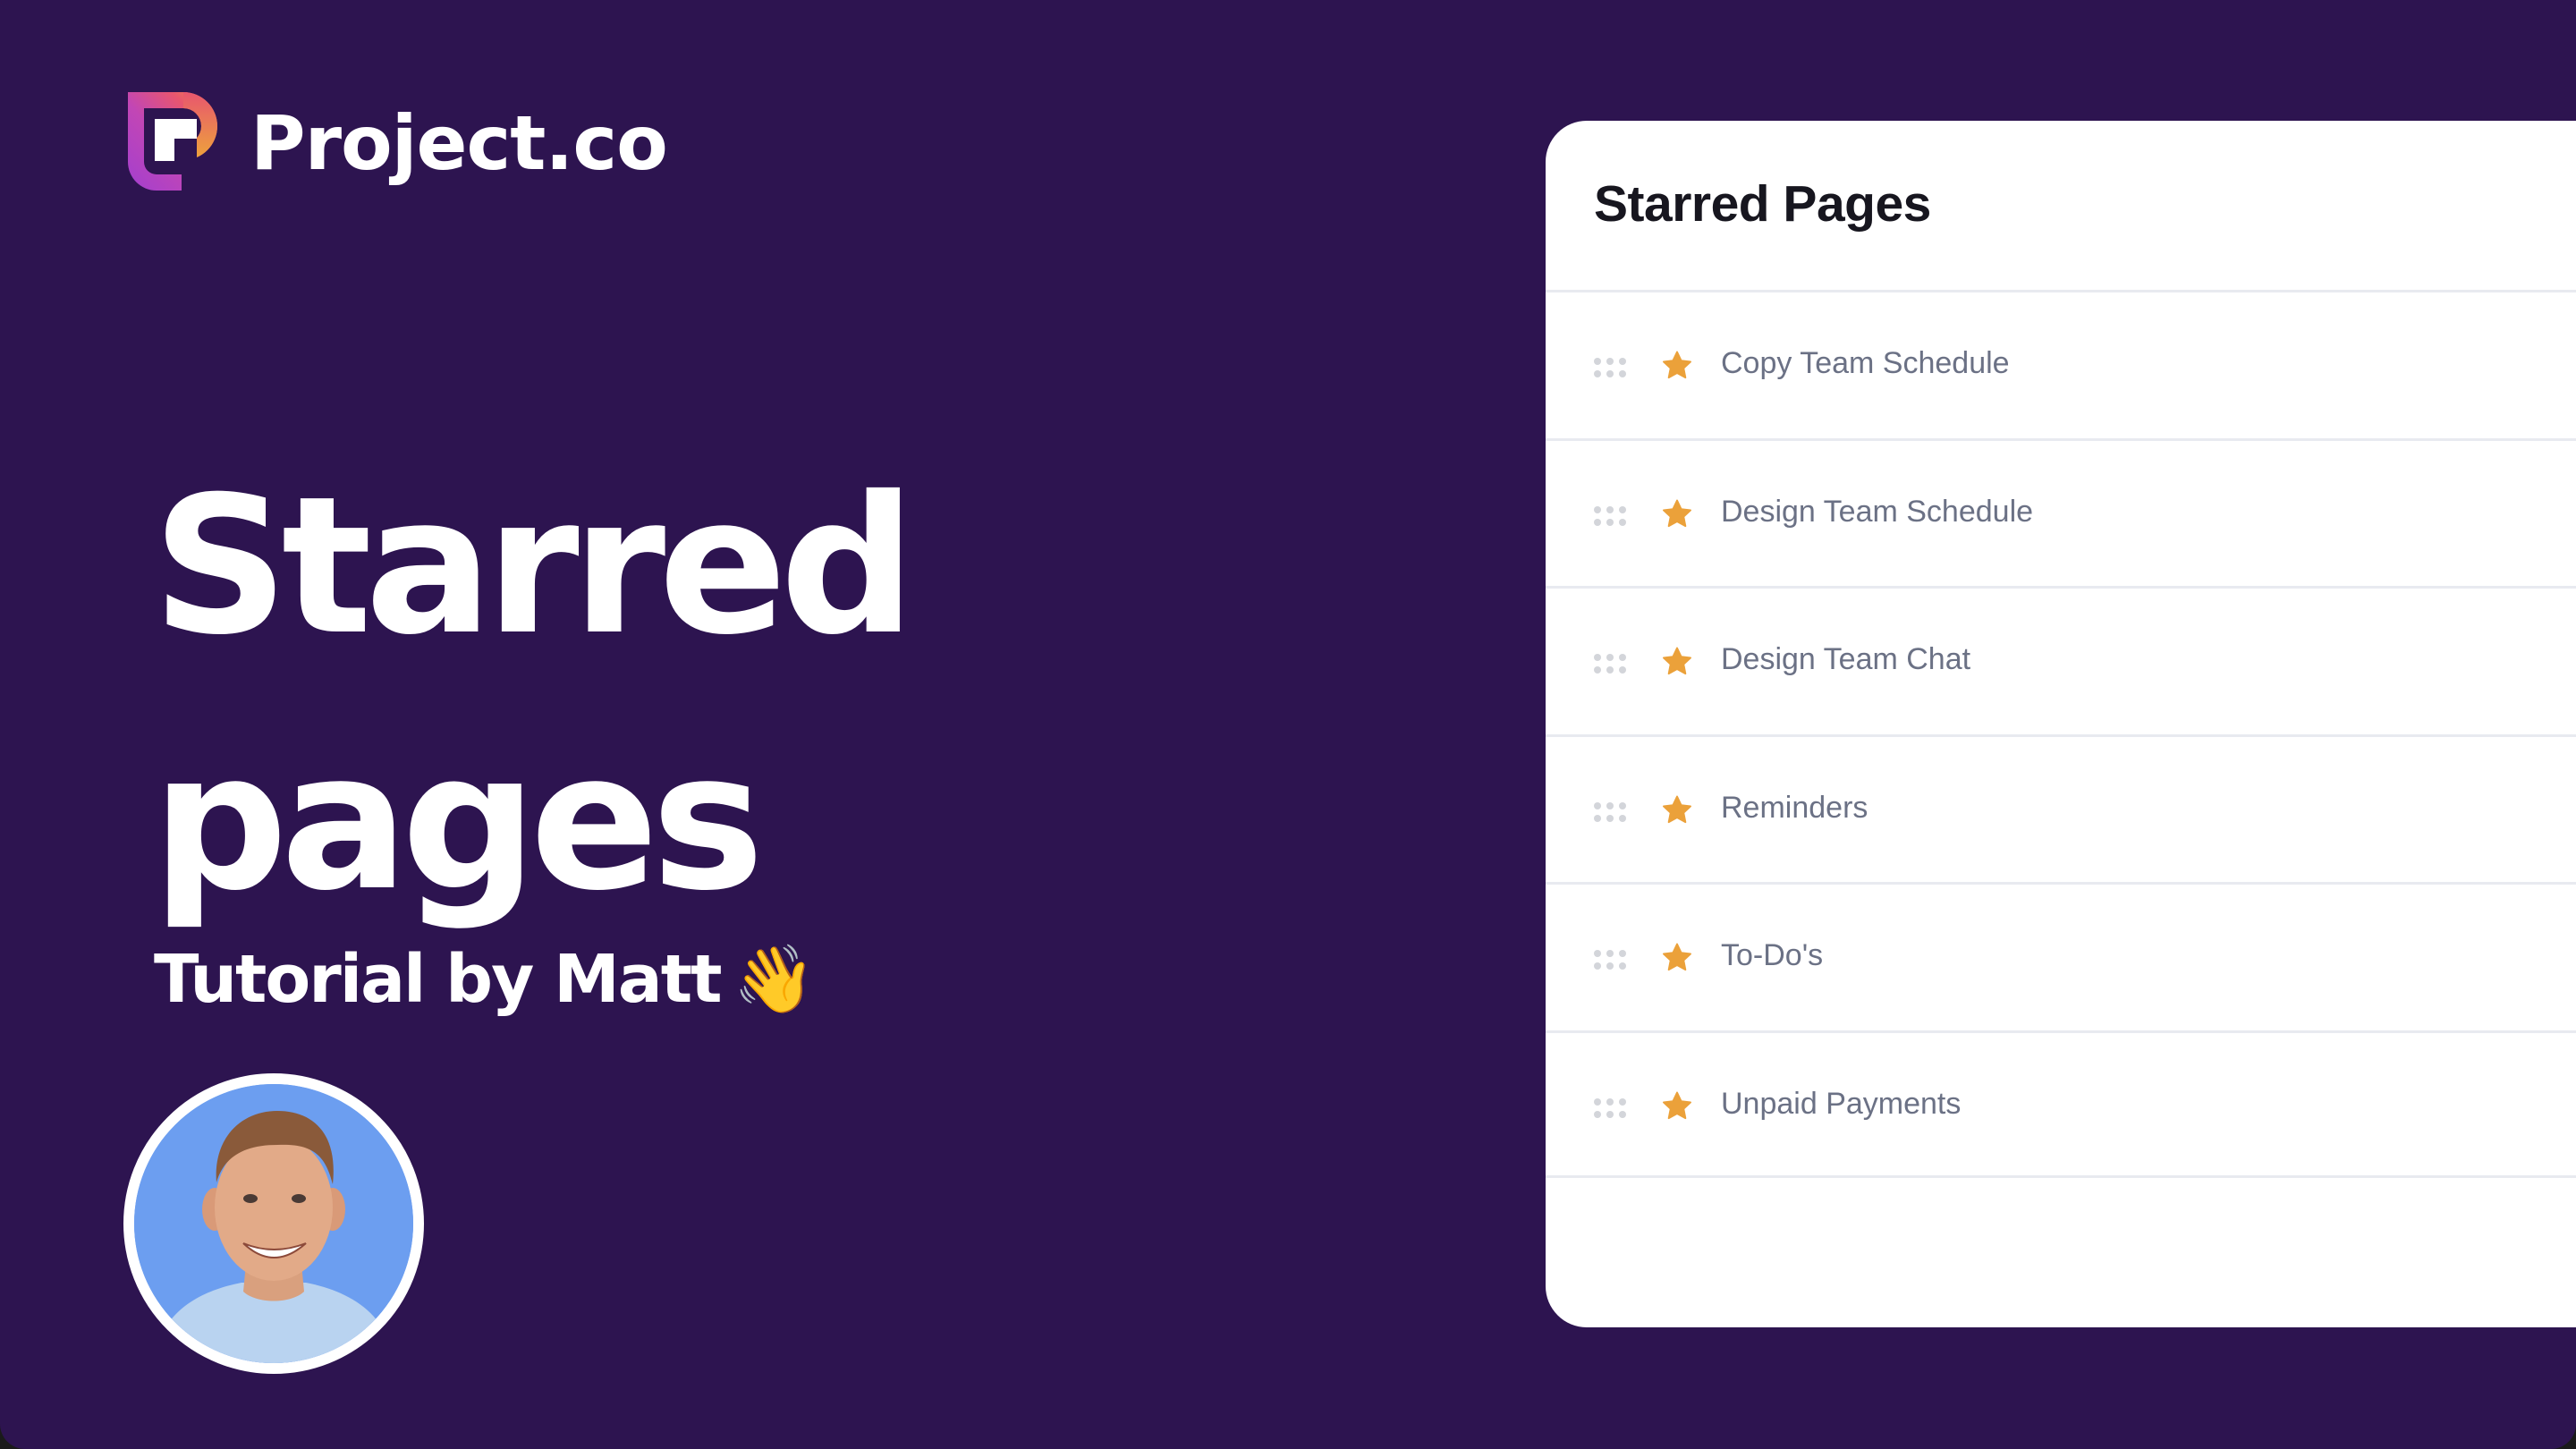  Describe the element at coordinates (458, 821) in the screenshot. I see `hero-title-line2: pages` at that location.